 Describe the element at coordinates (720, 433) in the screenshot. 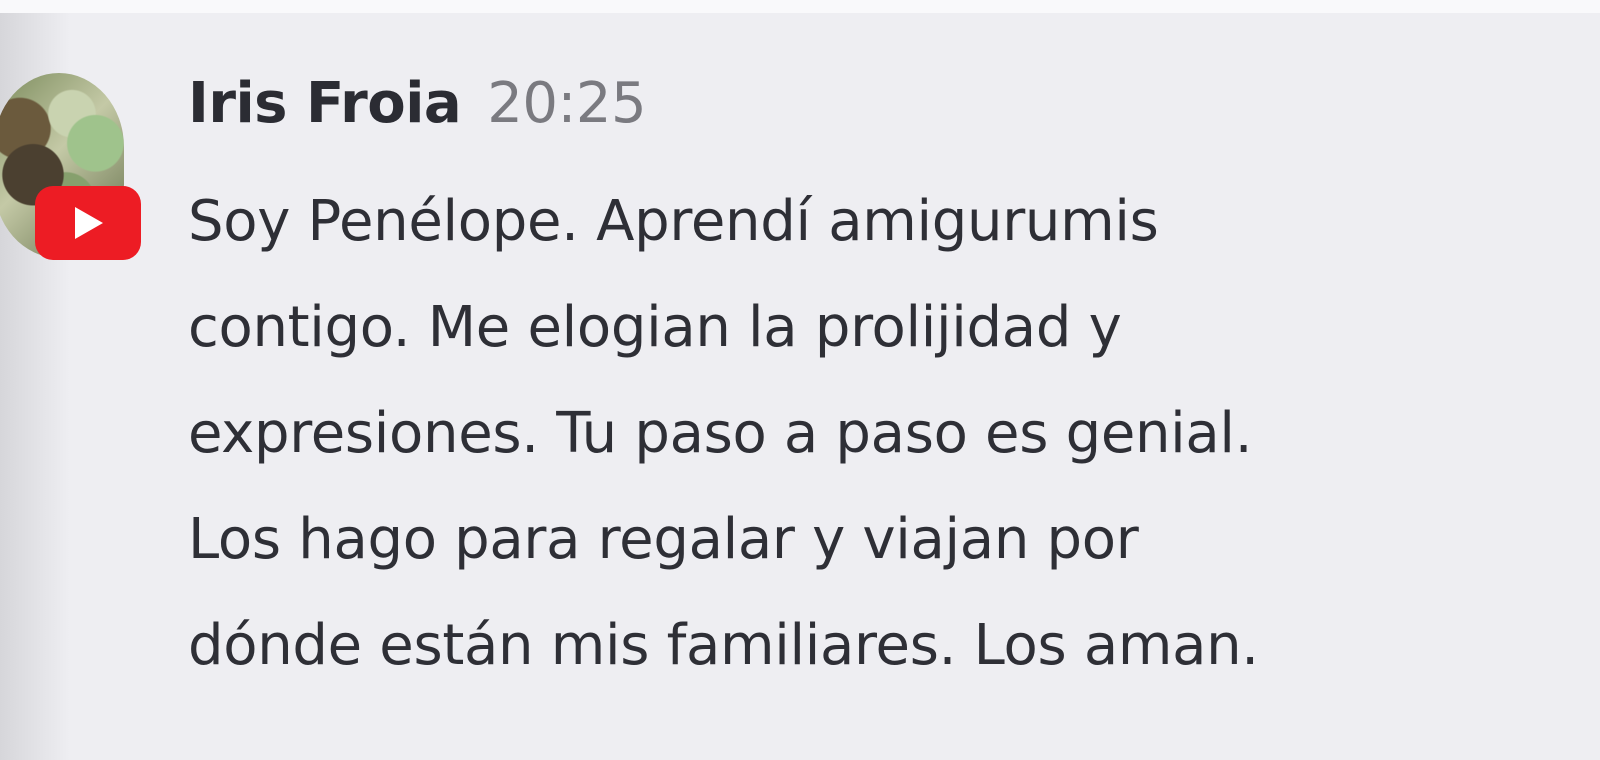

I see `message-line: expresiones. Tu paso a paso es genial.` at that location.